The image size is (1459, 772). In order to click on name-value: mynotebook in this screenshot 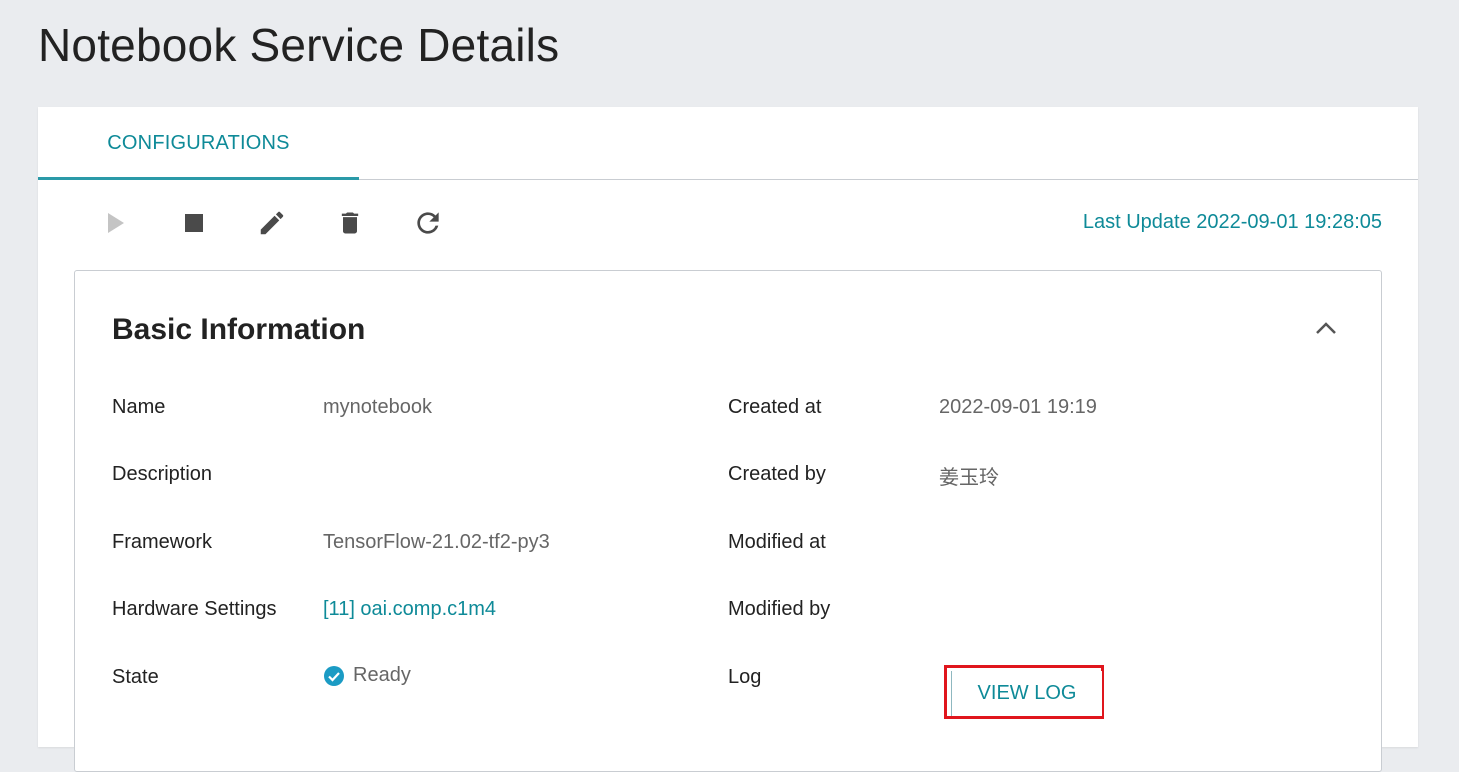, I will do `click(377, 407)`.